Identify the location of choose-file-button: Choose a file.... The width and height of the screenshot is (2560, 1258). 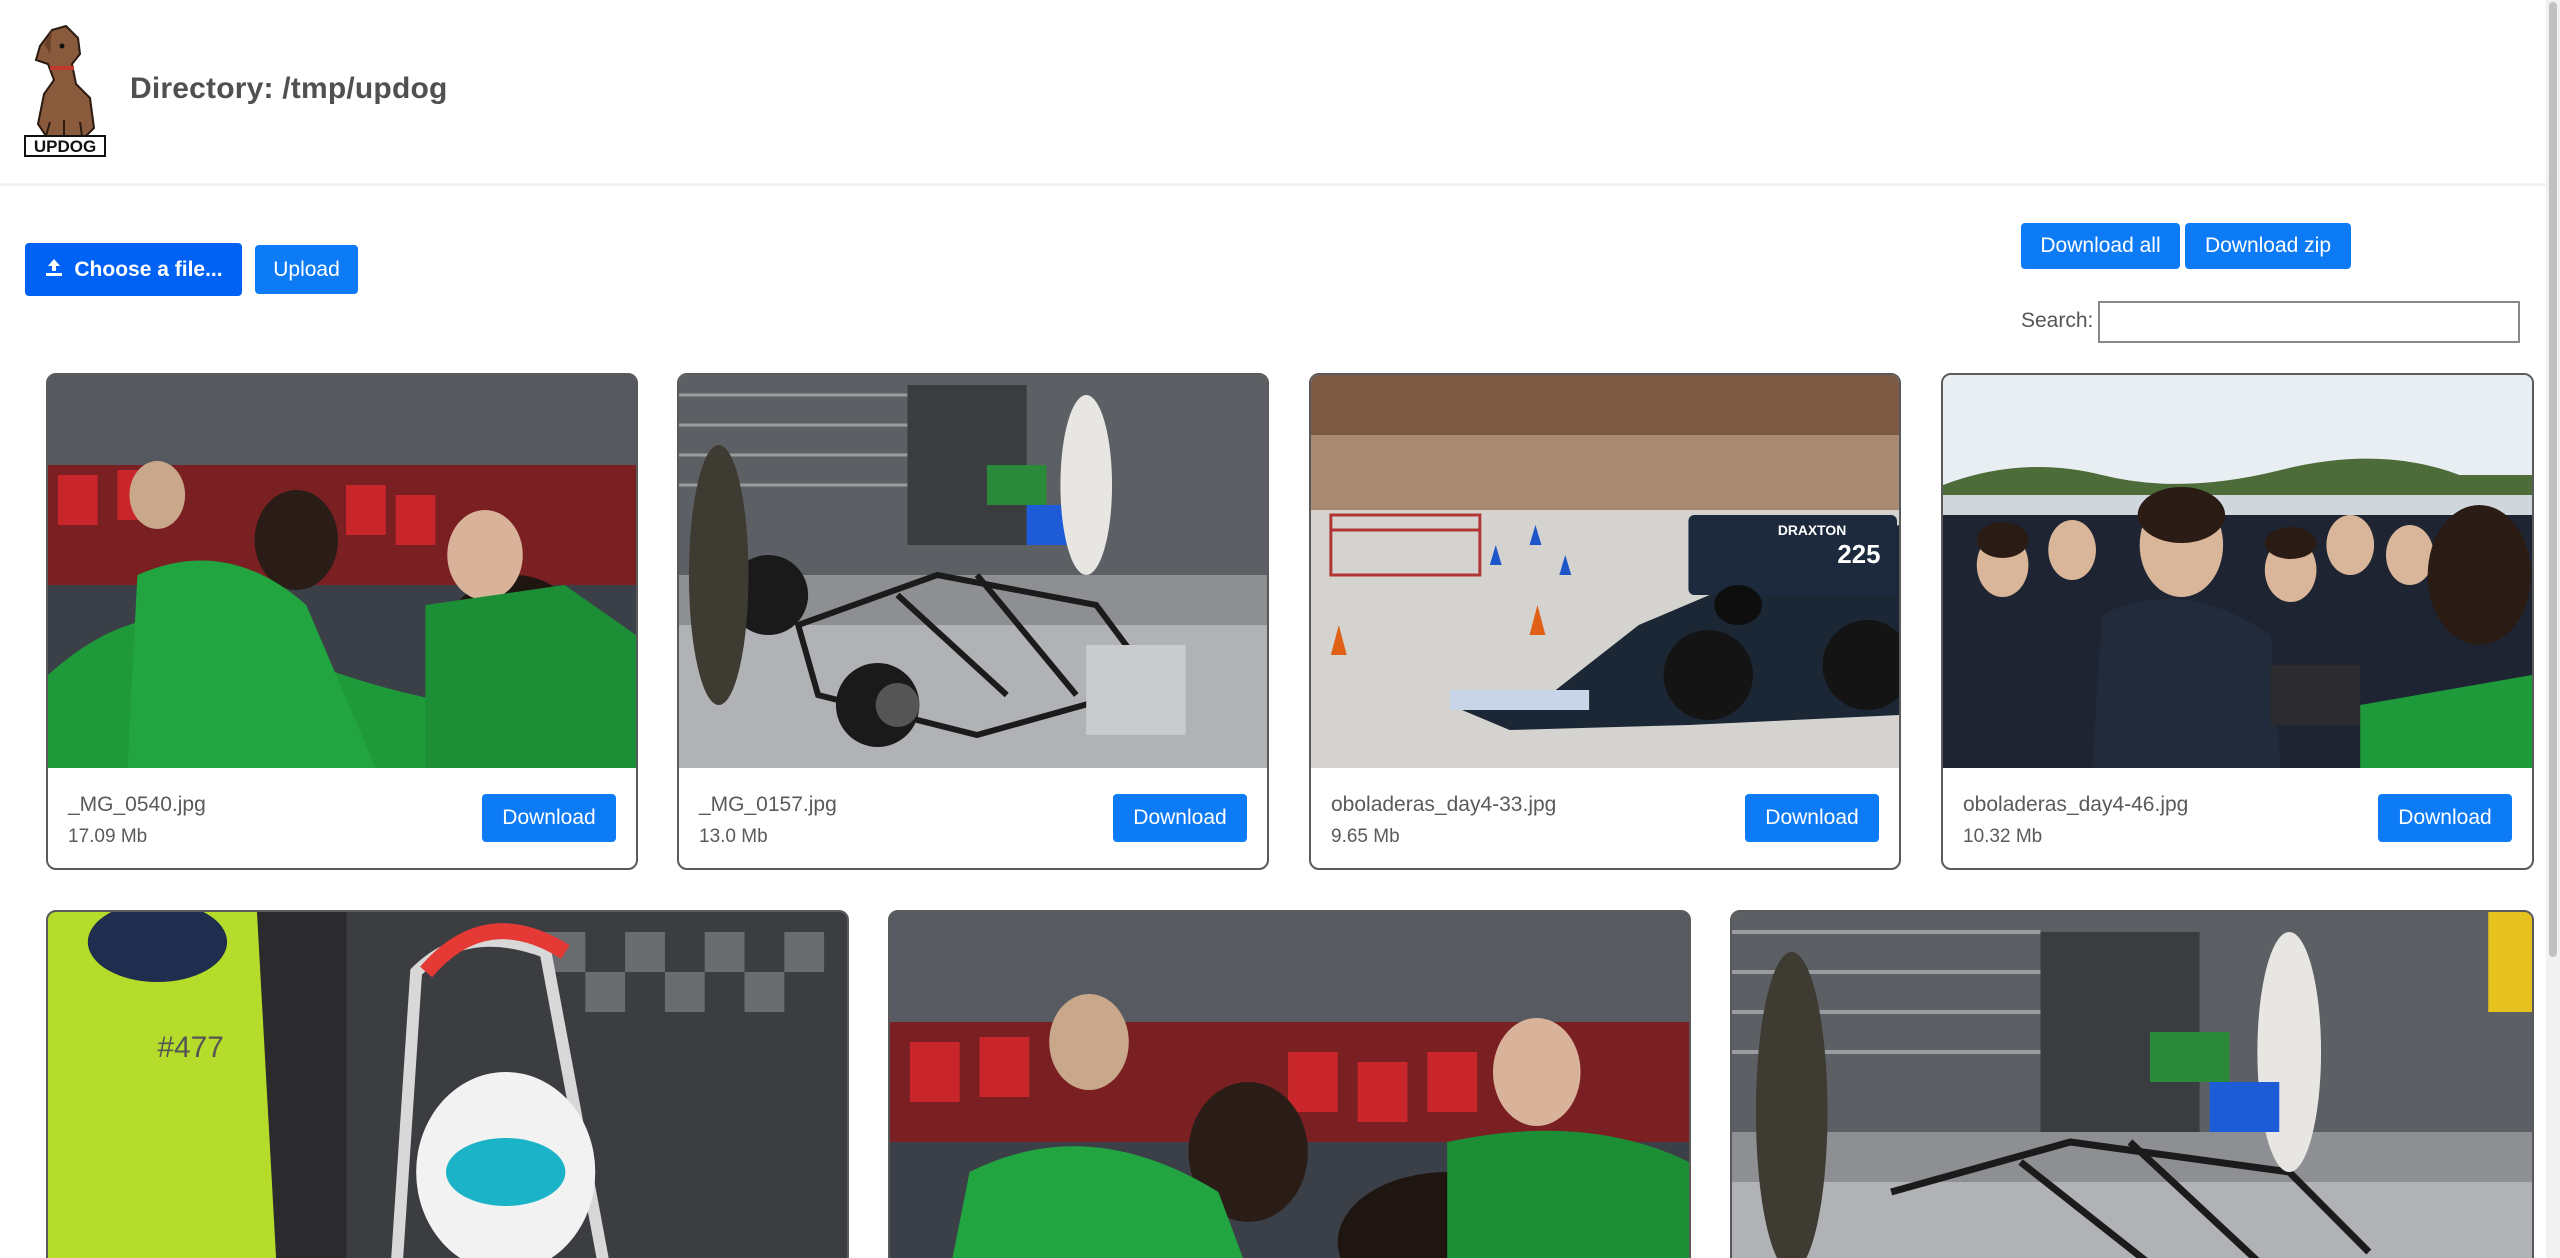
(133, 269).